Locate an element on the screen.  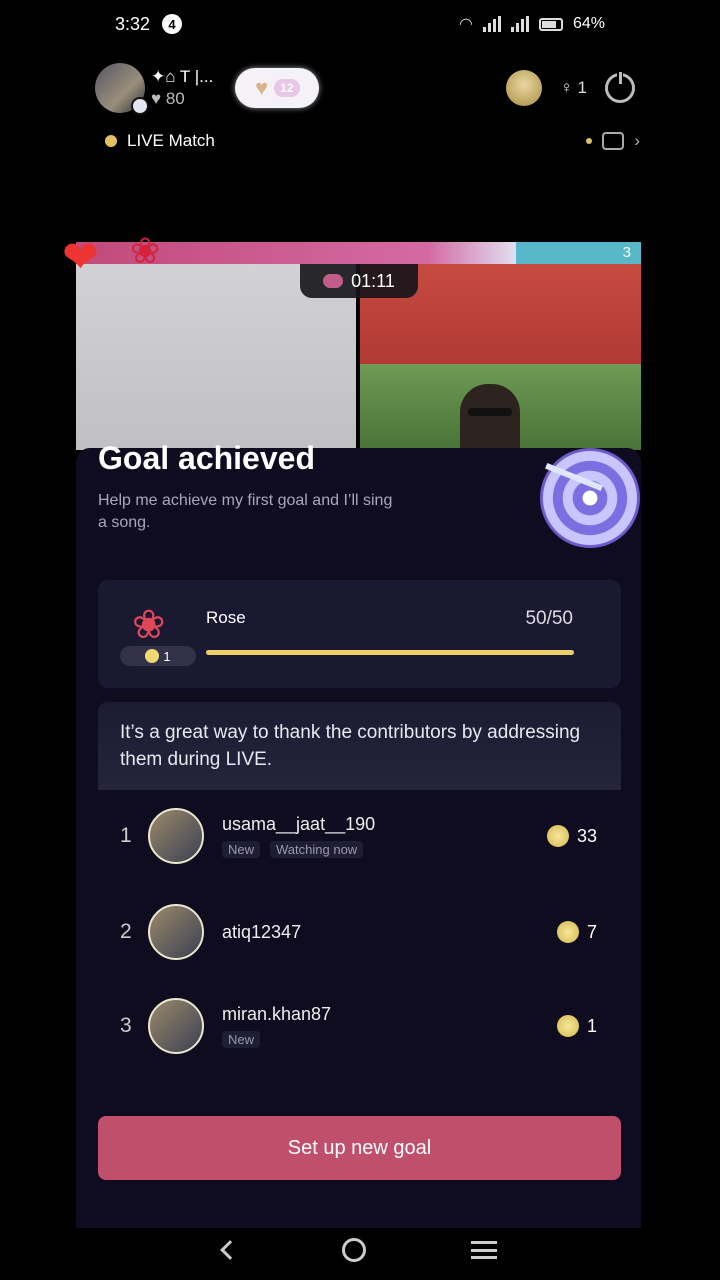
username: atiq12347 is located at coordinates (262, 931).